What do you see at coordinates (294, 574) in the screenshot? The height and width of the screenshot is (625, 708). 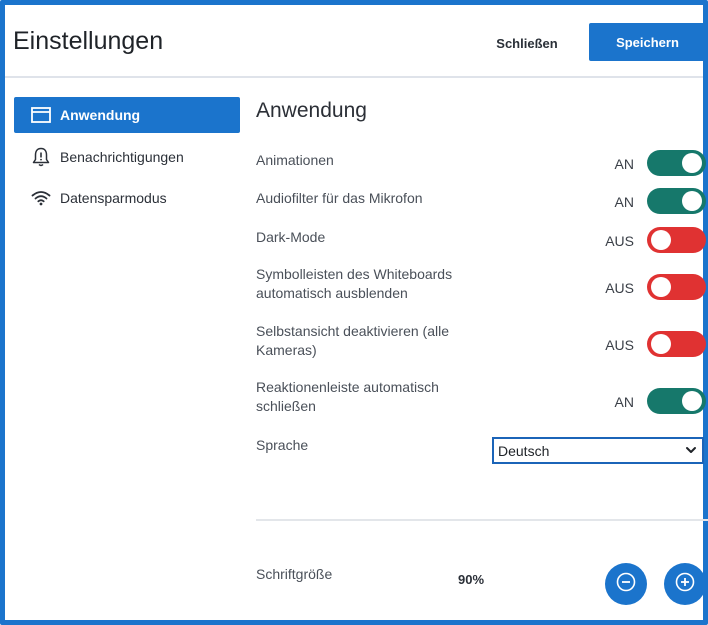 I see `font-size-label: Schriftgröße` at bounding box center [294, 574].